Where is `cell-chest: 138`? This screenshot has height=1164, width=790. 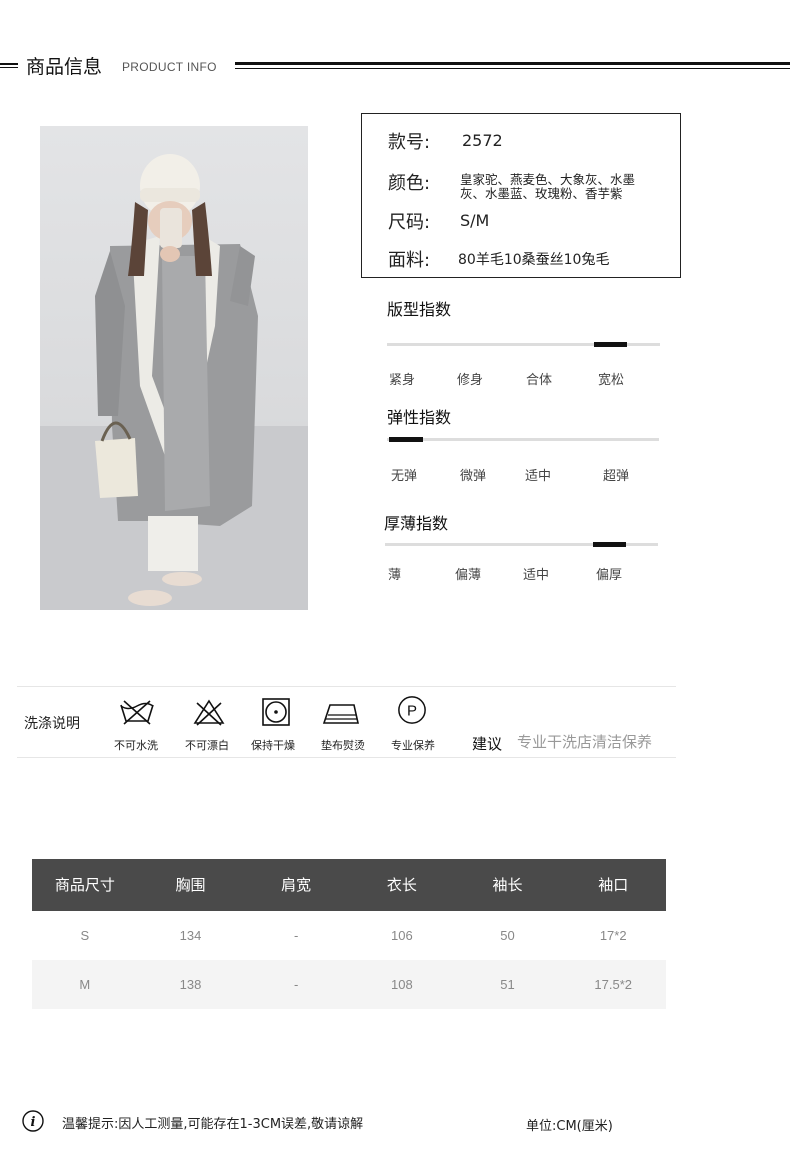 cell-chest: 138 is located at coordinates (190, 984).